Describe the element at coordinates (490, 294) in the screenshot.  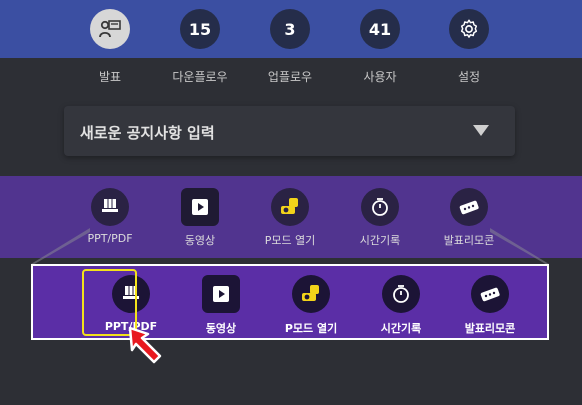
I see `remote-icon` at that location.